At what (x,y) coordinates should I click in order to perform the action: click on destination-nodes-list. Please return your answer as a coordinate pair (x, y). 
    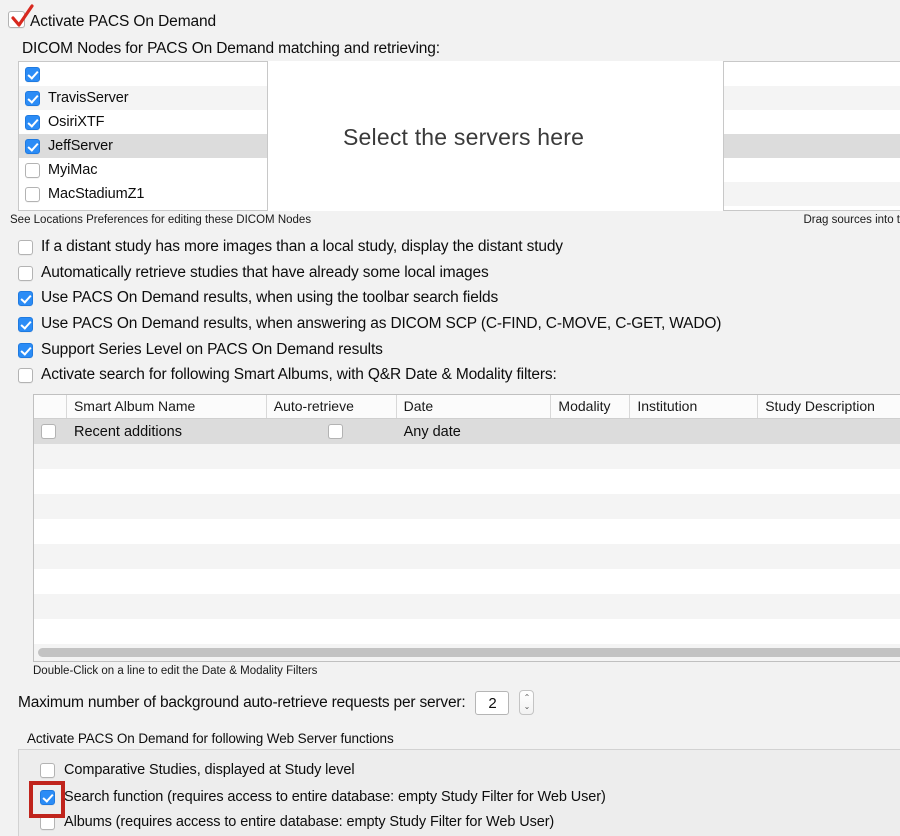
    Looking at the image, I should click on (811, 136).